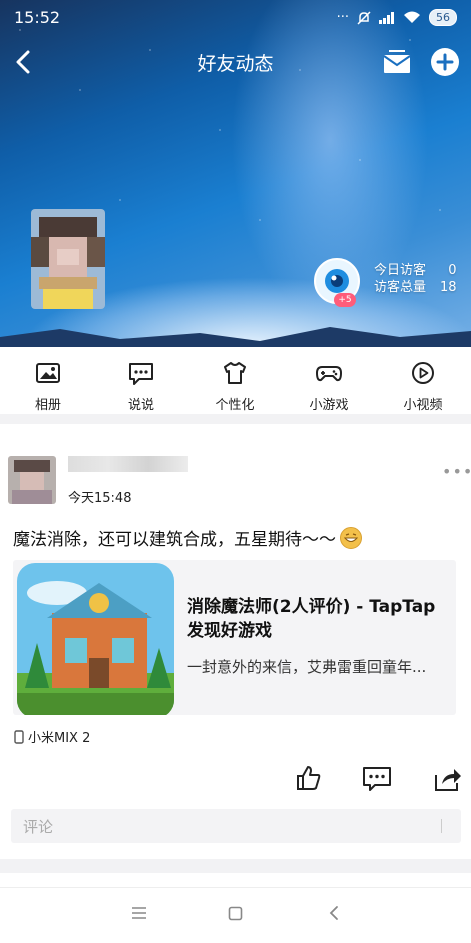 The height and width of the screenshot is (943, 471). What do you see at coordinates (412, 17) in the screenshot?
I see `wifi-icon` at bounding box center [412, 17].